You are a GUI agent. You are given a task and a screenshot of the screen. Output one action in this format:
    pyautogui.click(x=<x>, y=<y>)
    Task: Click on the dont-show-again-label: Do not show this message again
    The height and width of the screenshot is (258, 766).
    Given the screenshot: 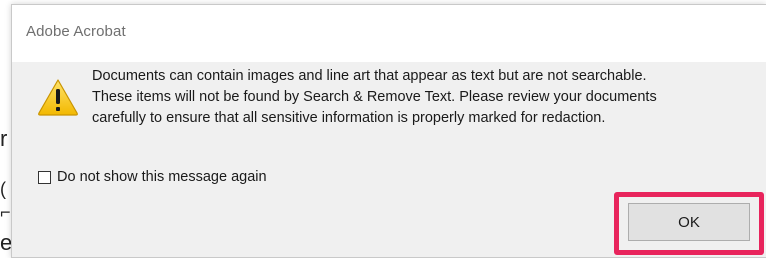 What is the action you would take?
    pyautogui.click(x=162, y=177)
    